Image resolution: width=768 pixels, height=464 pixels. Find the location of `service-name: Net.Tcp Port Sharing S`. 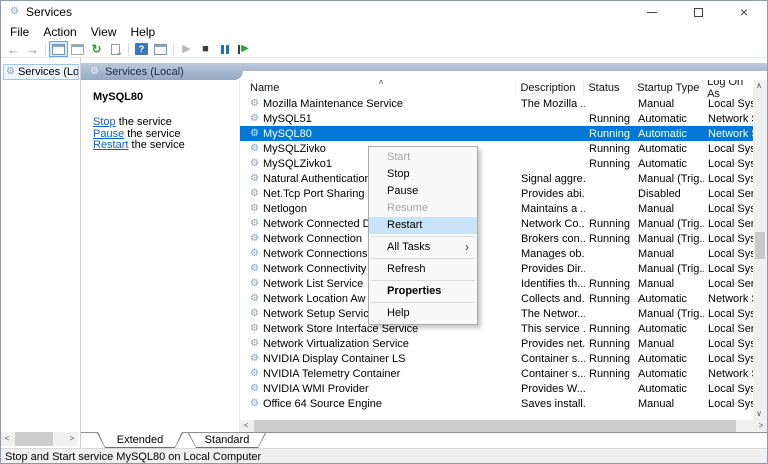

service-name: Net.Tcp Port Sharing S is located at coordinates (318, 193).